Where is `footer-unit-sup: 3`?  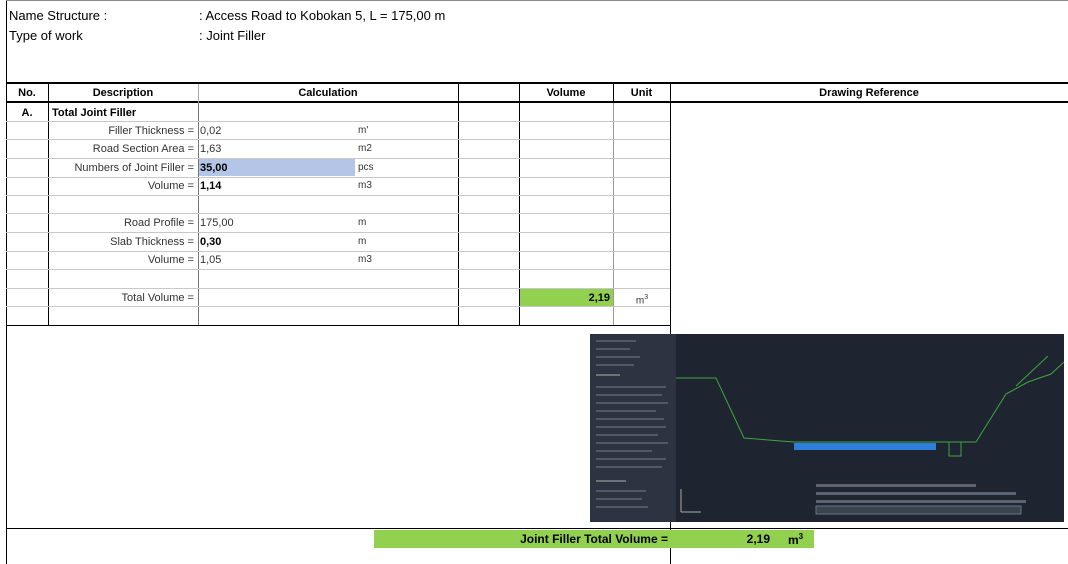
footer-unit-sup: 3 is located at coordinates (801, 536).